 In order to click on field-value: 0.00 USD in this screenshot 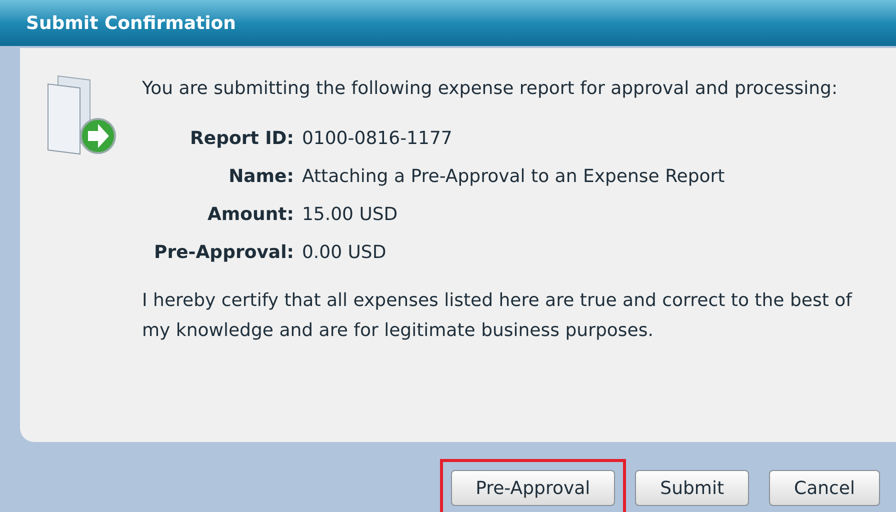, I will do `click(345, 253)`.